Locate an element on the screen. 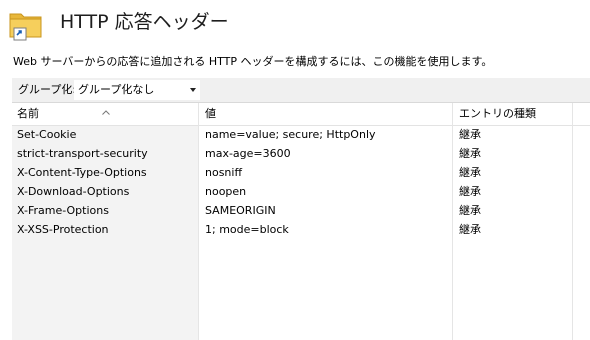 This screenshot has height=340, width=590. group-by-dropdown: グループ化なし is located at coordinates (137, 90).